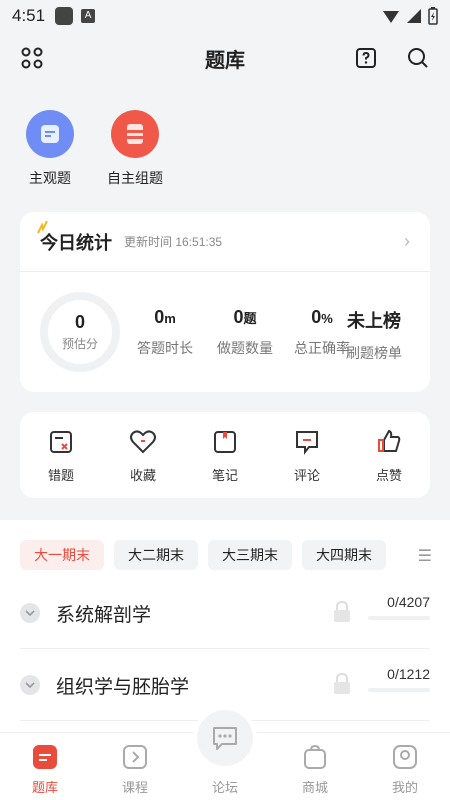 The image size is (450, 800). I want to click on stats-header: 今日统计 更新时间 16:51:35 ›, so click(225, 242).